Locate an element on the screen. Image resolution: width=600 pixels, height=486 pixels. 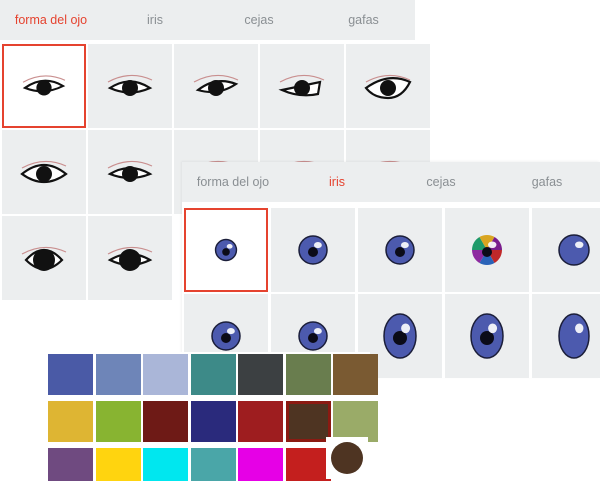
color-preview-dot is located at coordinates (347, 458).